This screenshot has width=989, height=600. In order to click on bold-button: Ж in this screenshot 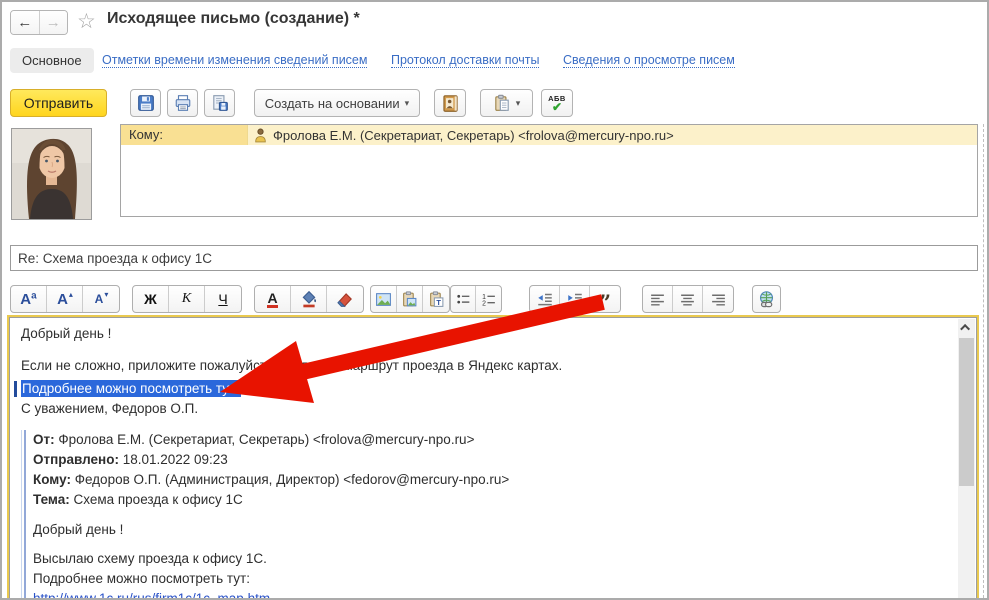, I will do `click(151, 299)`.